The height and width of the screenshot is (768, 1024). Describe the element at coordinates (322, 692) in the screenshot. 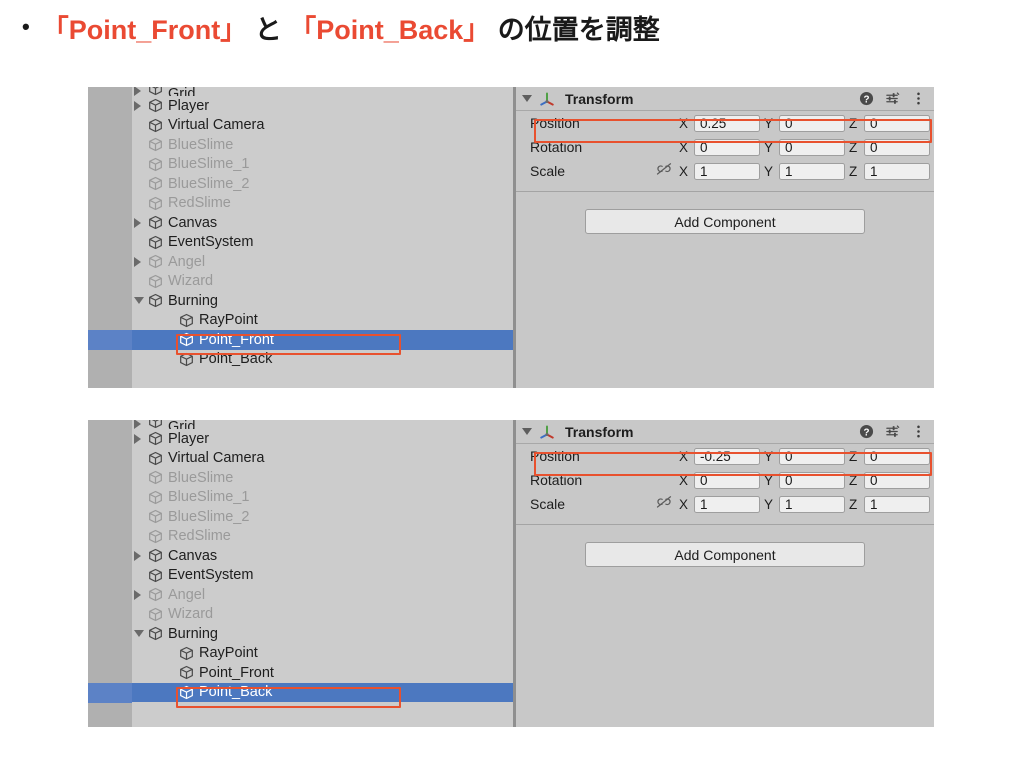

I see `hierarchy-row-selected: Point_Back` at that location.